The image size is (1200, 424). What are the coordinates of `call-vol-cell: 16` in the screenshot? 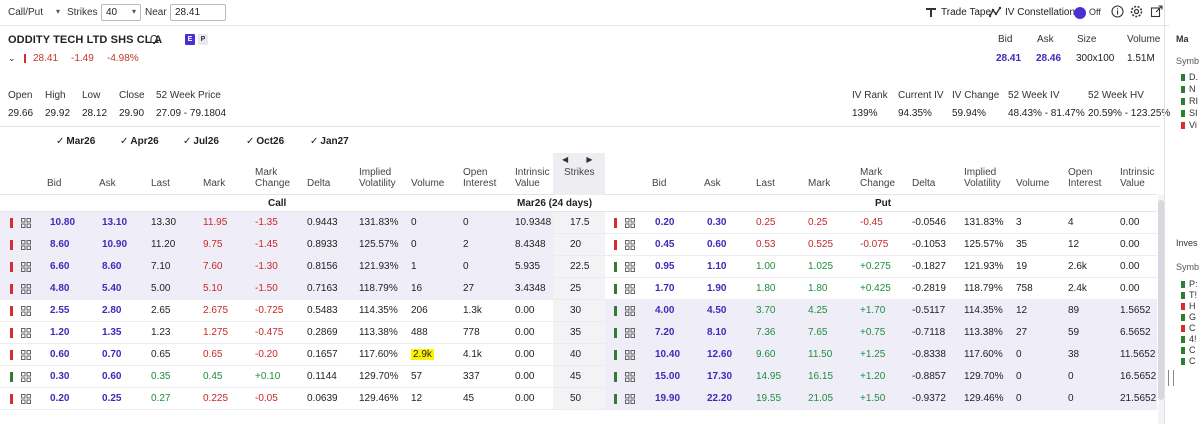 It's located at (416, 288).